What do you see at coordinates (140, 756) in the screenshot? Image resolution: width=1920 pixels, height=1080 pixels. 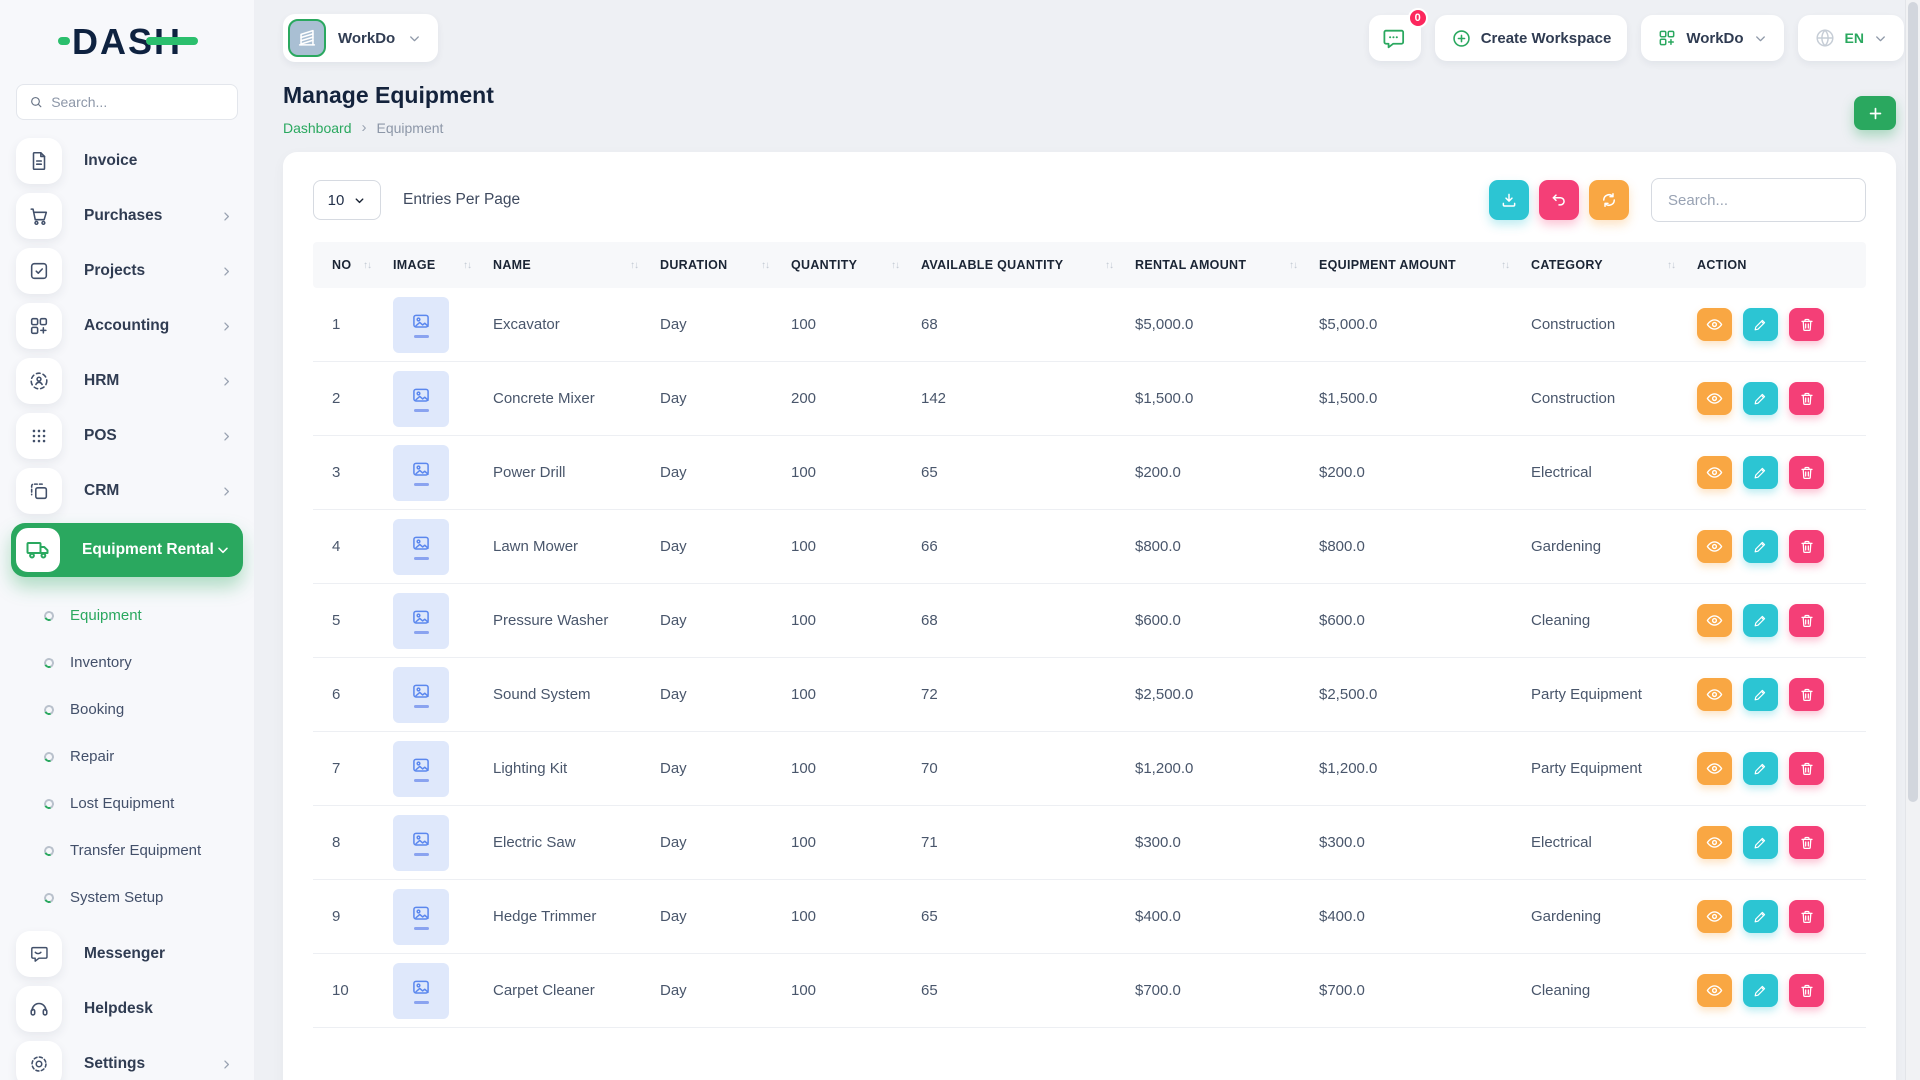 I see `sidebar-subitem-repair: Repair` at bounding box center [140, 756].